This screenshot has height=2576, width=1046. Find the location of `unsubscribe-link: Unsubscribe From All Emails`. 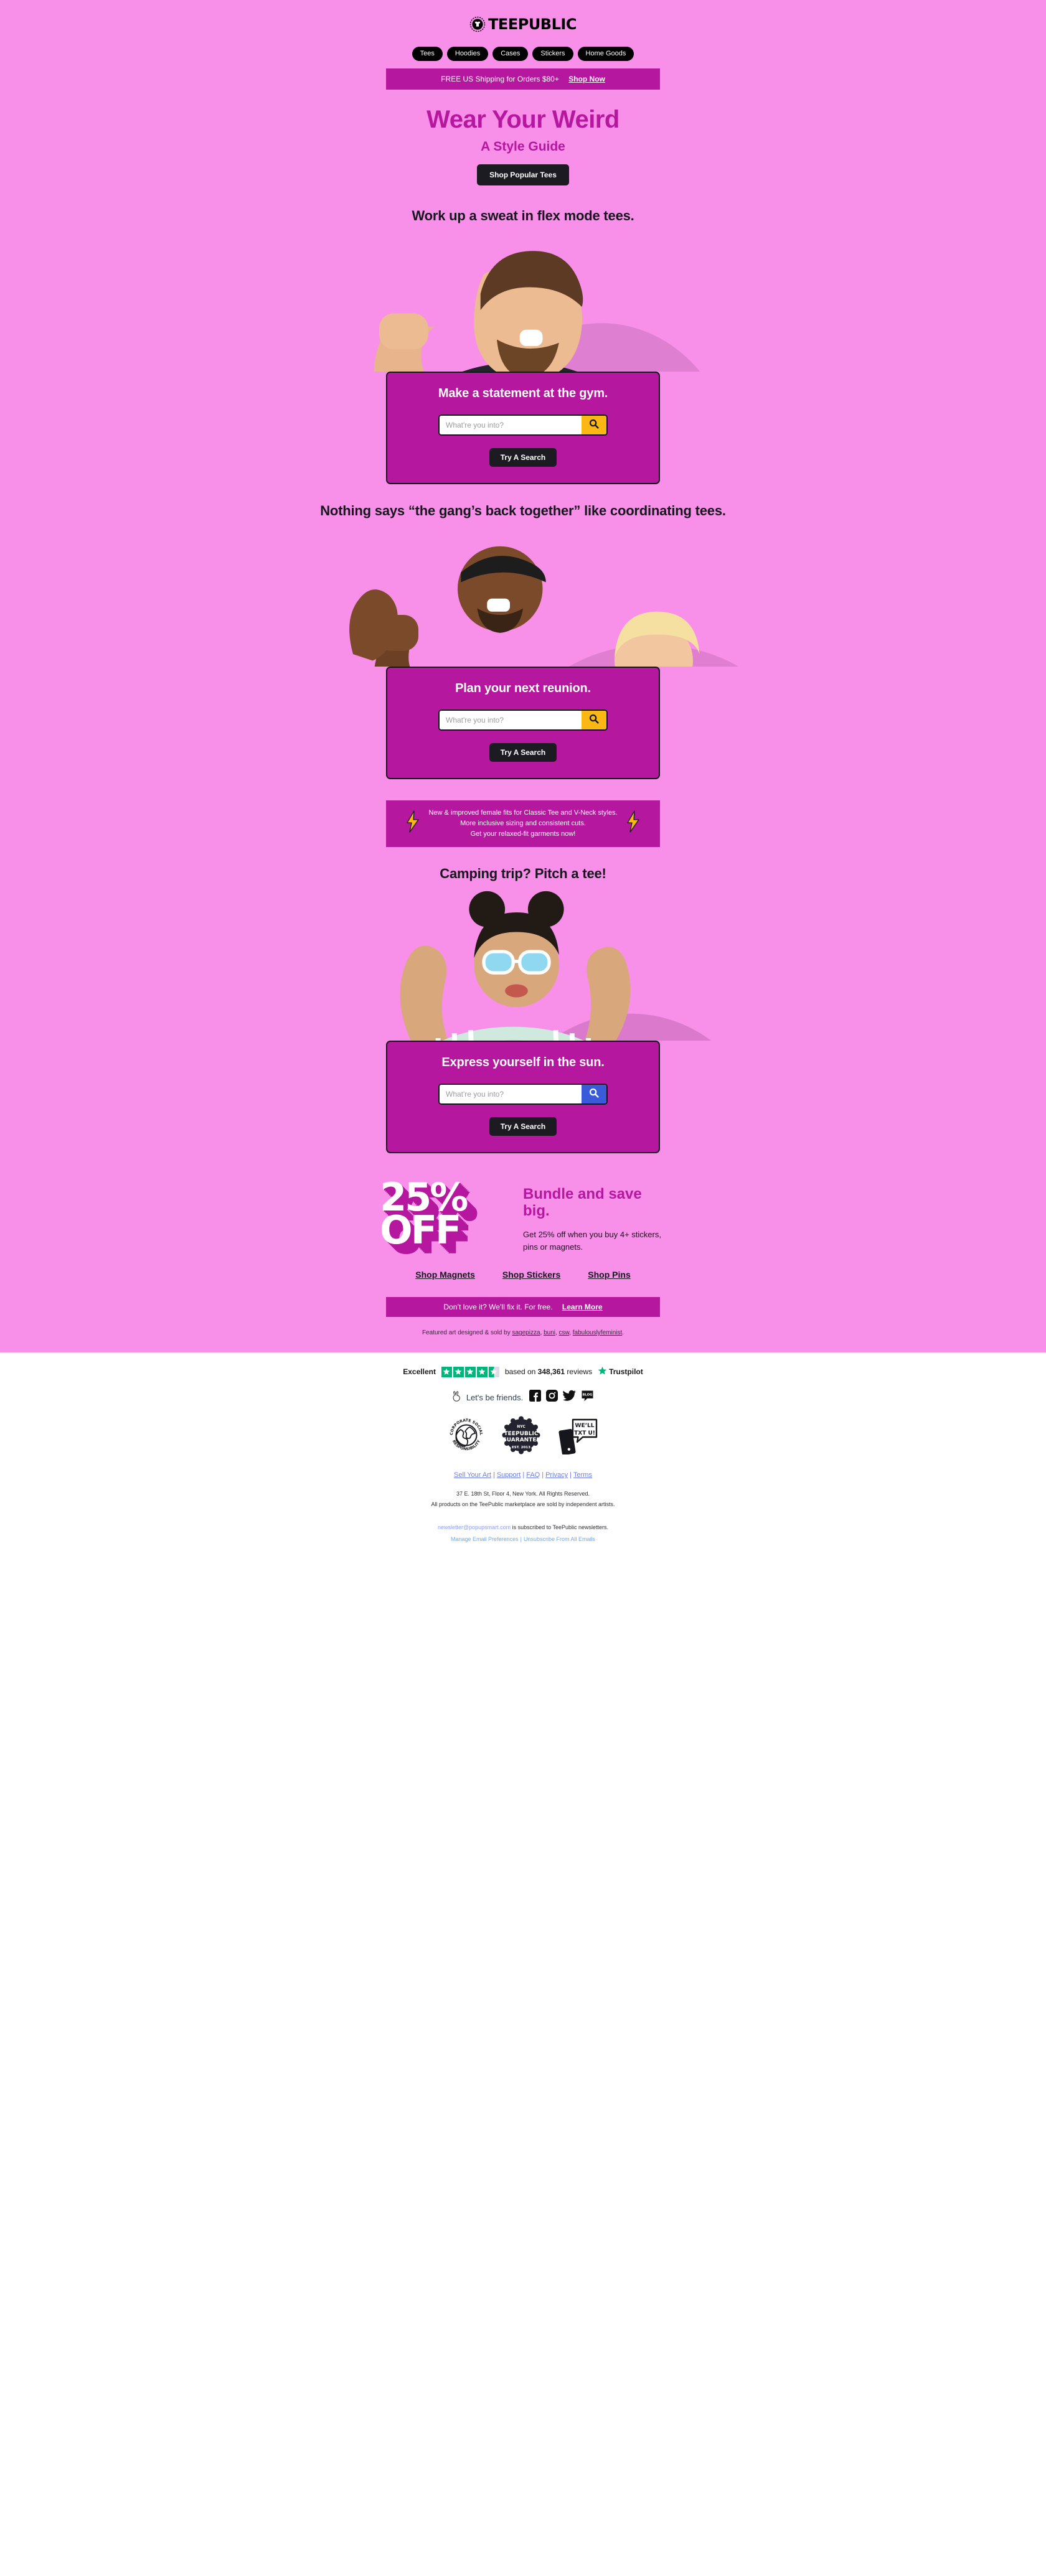

unsubscribe-link: Unsubscribe From All Emails is located at coordinates (559, 1539).